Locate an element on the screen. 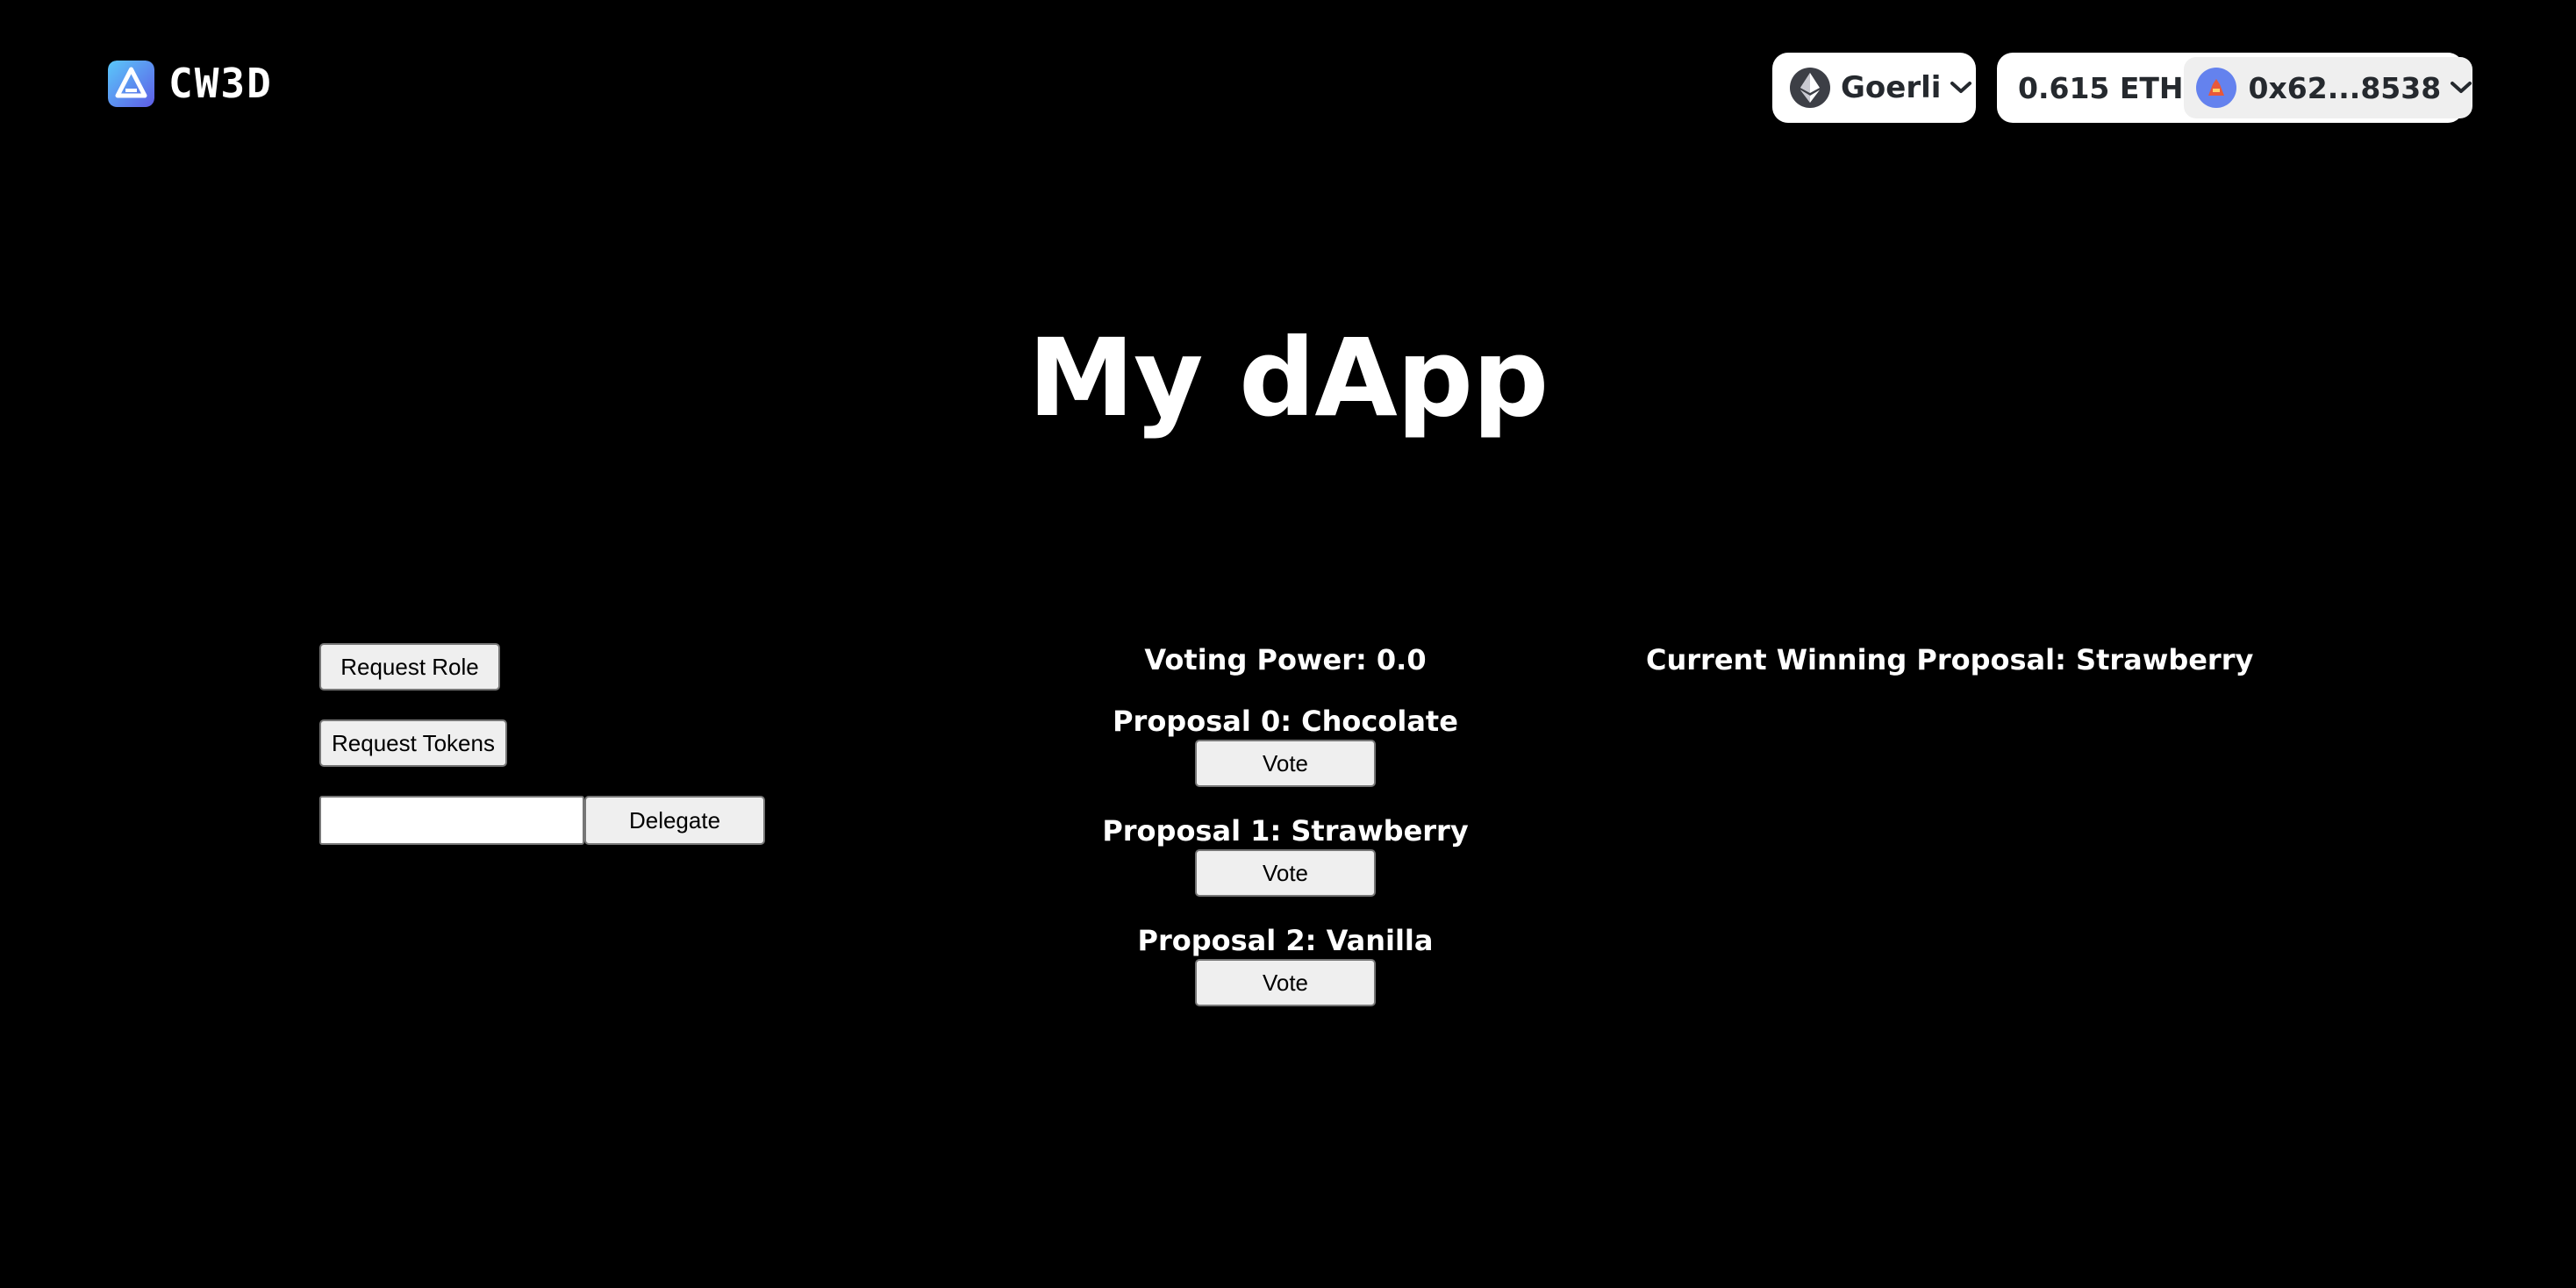  brand-name: CW3D is located at coordinates (220, 83).